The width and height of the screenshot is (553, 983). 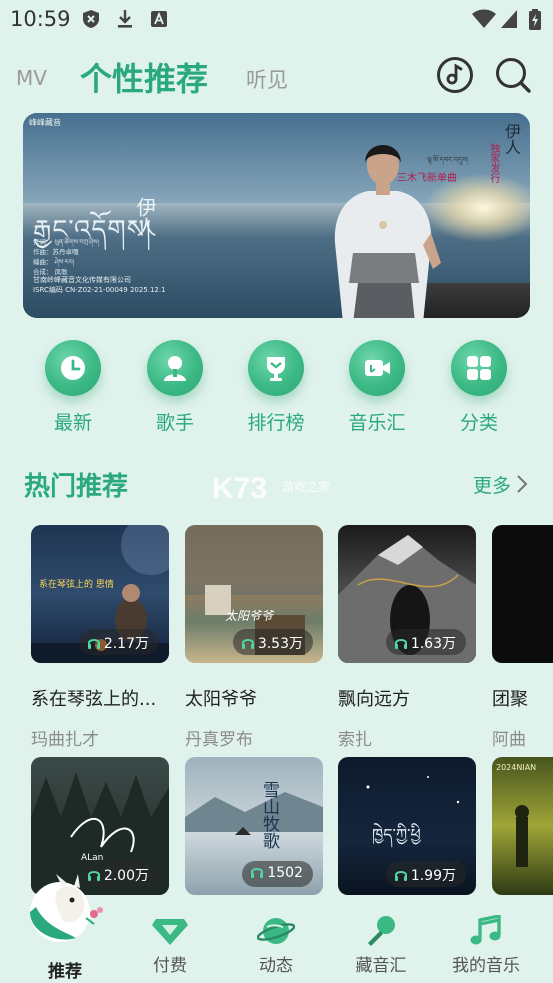 I want to click on album-cover: 系在琴弦上的 思情 2.17万, so click(x=100, y=594).